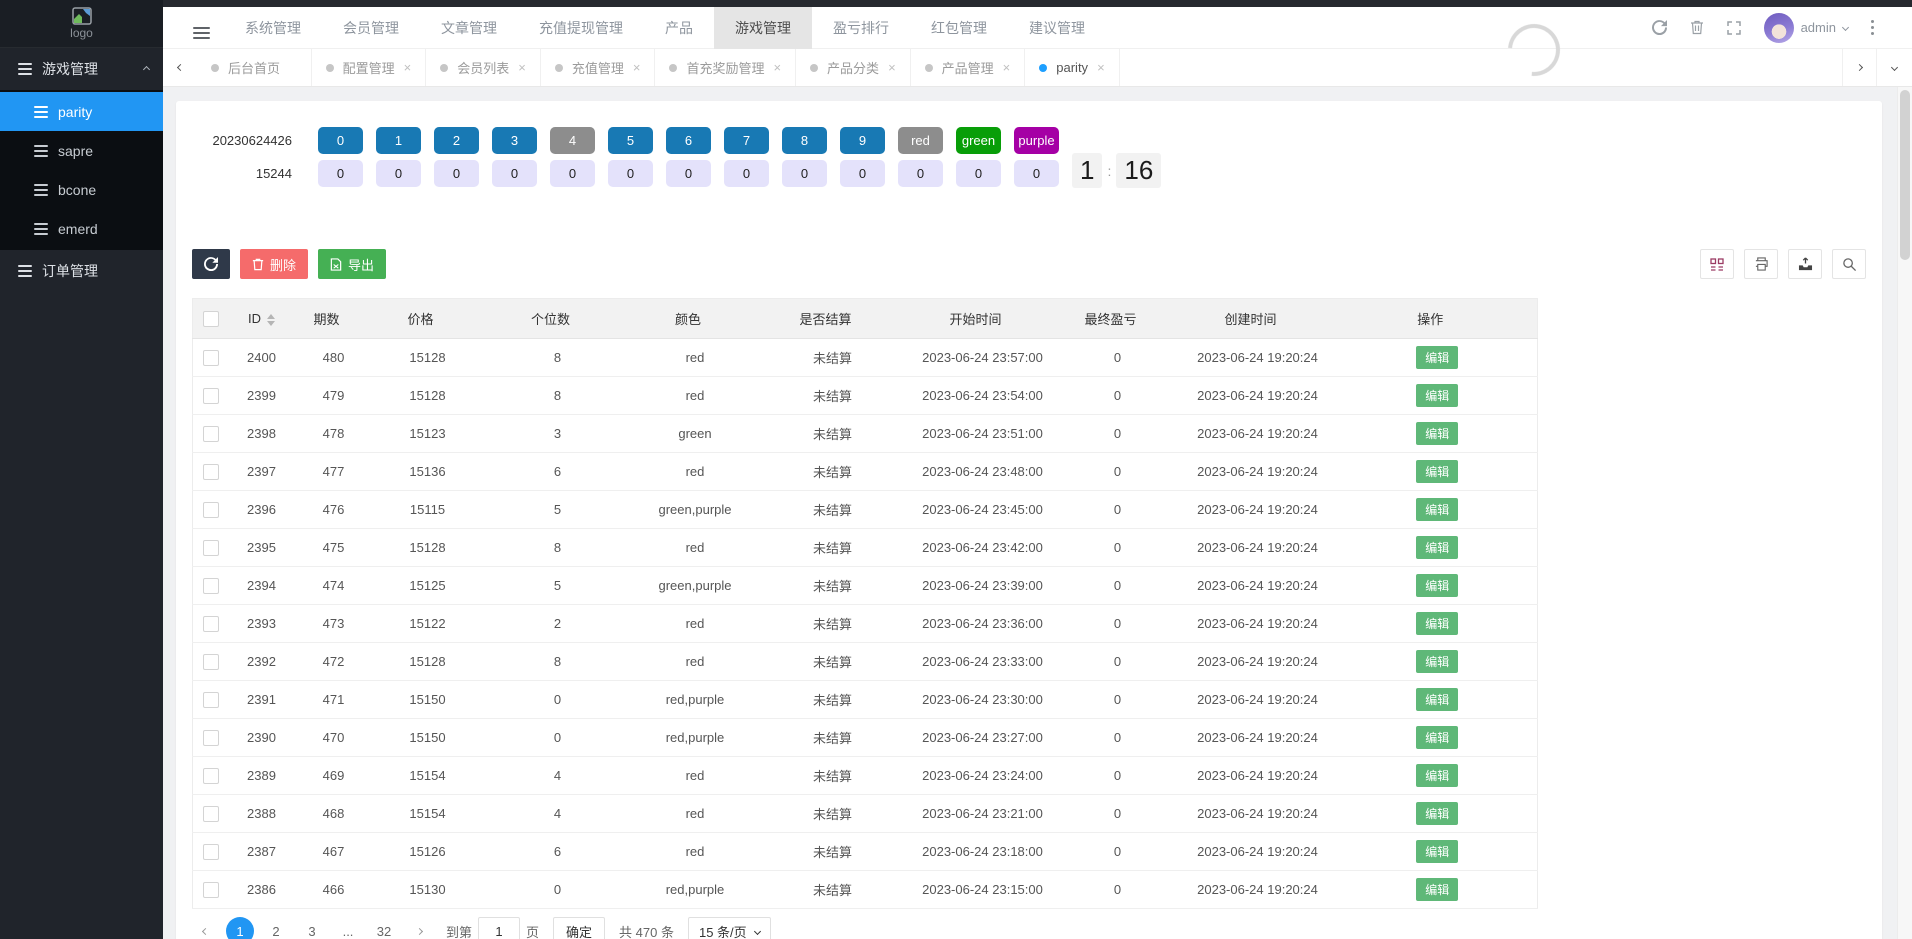 This screenshot has width=1912, height=939. I want to click on nav-item: 充值提现管理, so click(581, 28).